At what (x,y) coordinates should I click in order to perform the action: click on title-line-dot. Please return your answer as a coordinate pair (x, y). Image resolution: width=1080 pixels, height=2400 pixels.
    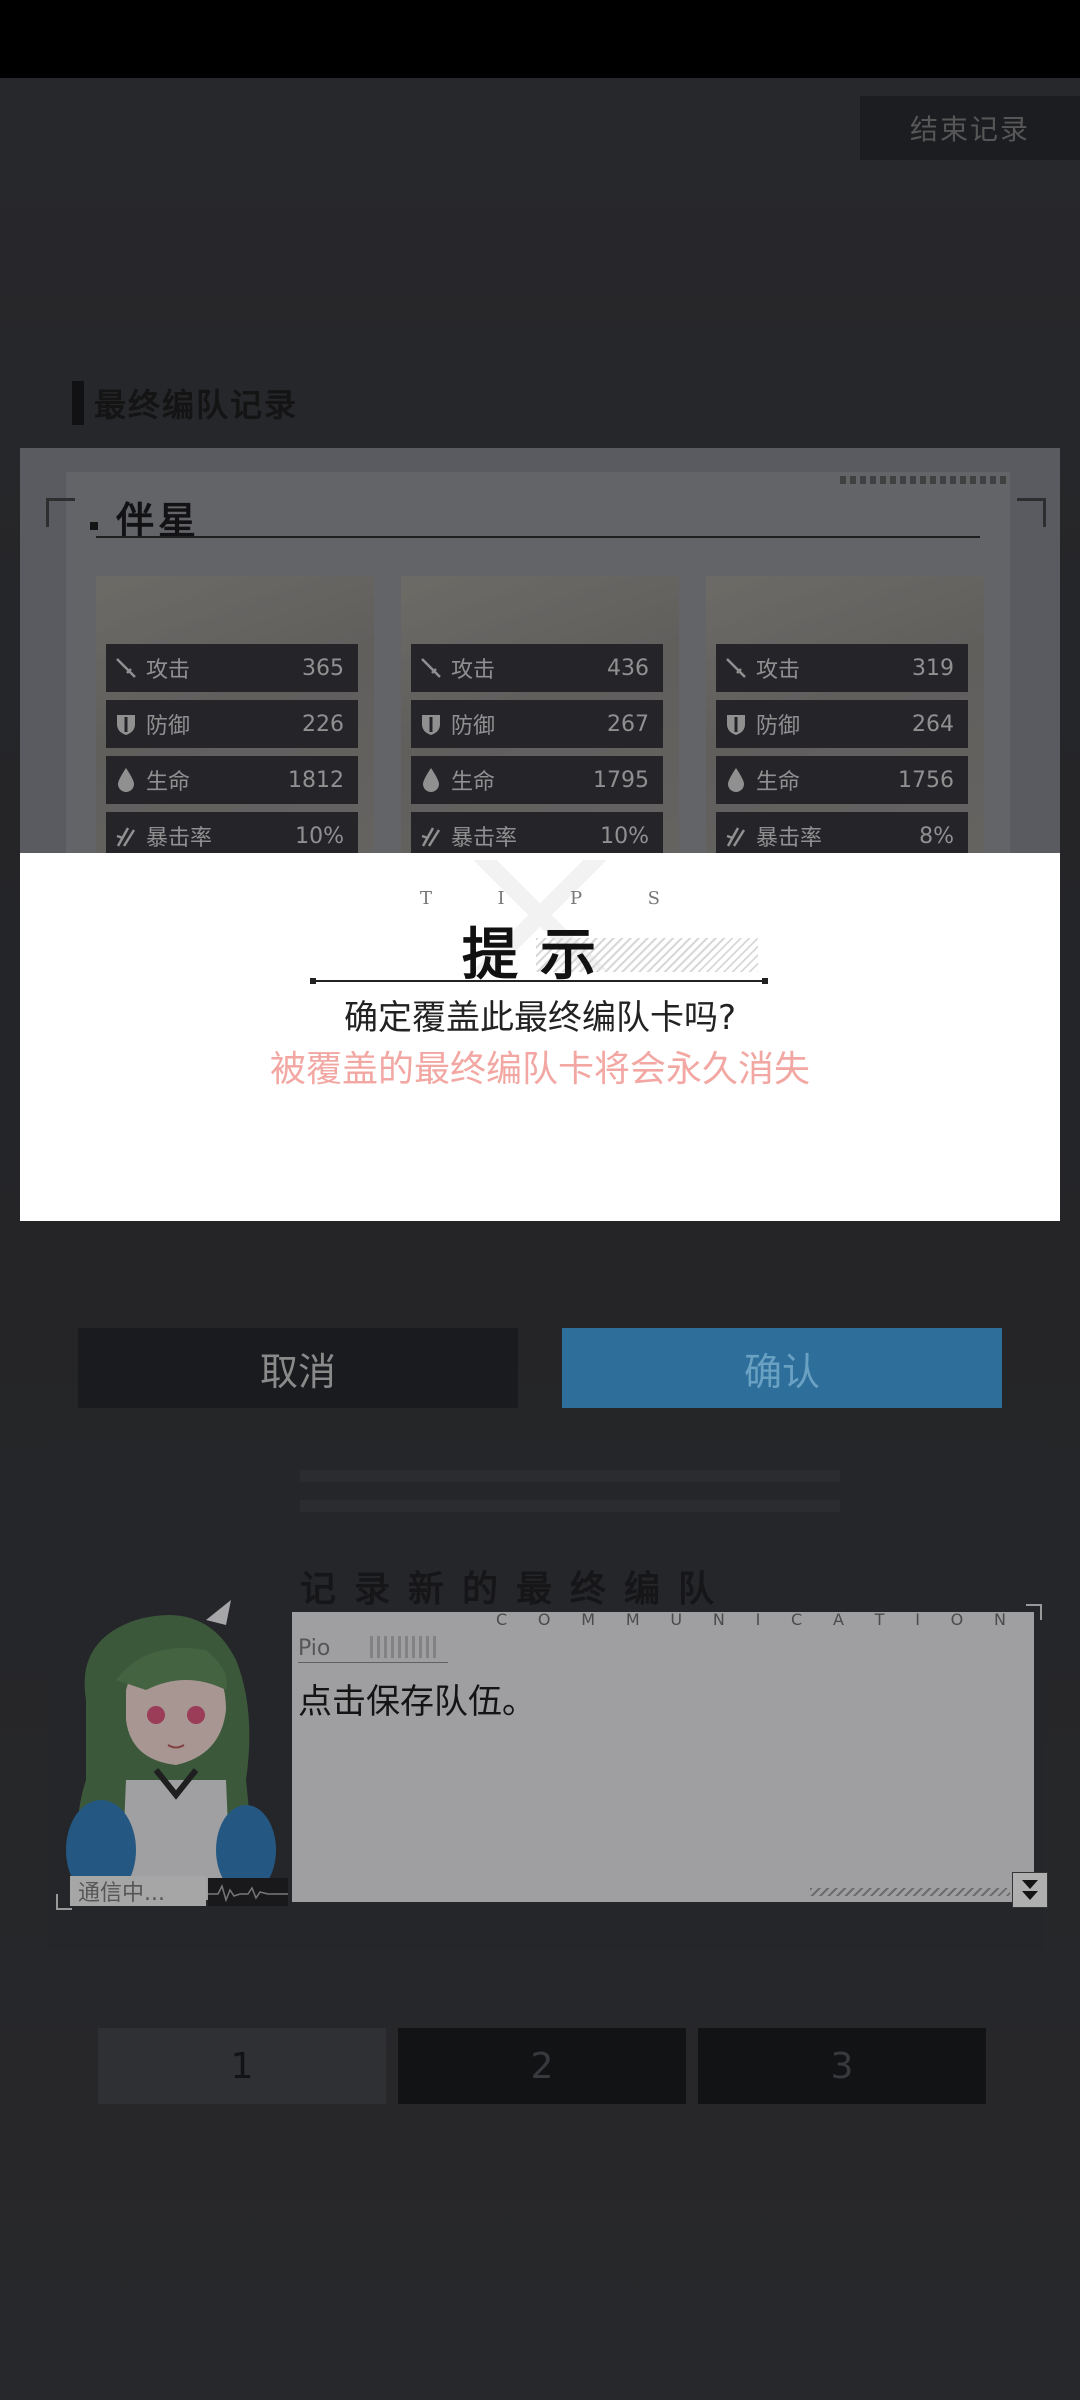
    Looking at the image, I should click on (765, 981).